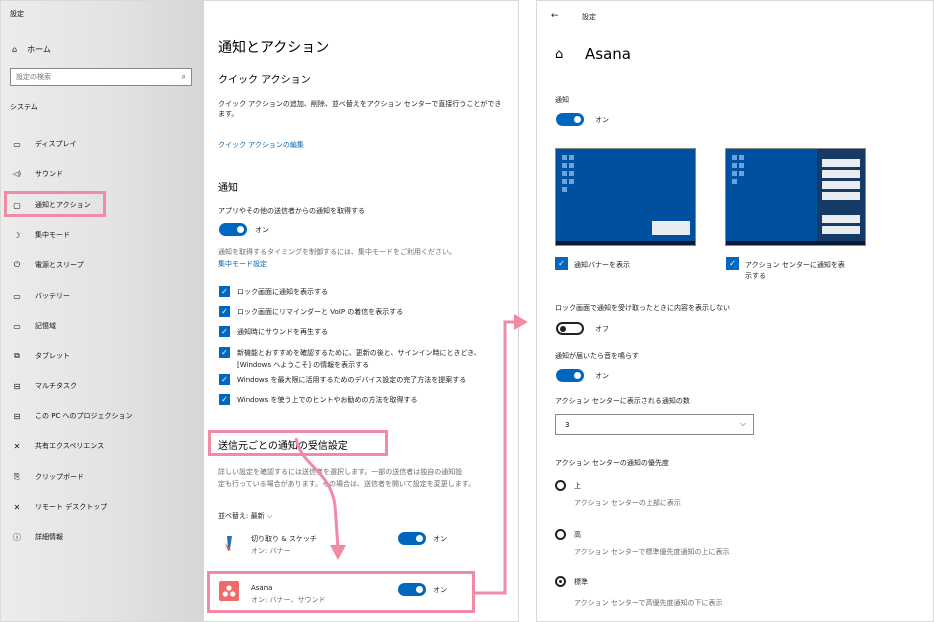  I want to click on checkbox-device-setup: ✓, so click(224, 379).